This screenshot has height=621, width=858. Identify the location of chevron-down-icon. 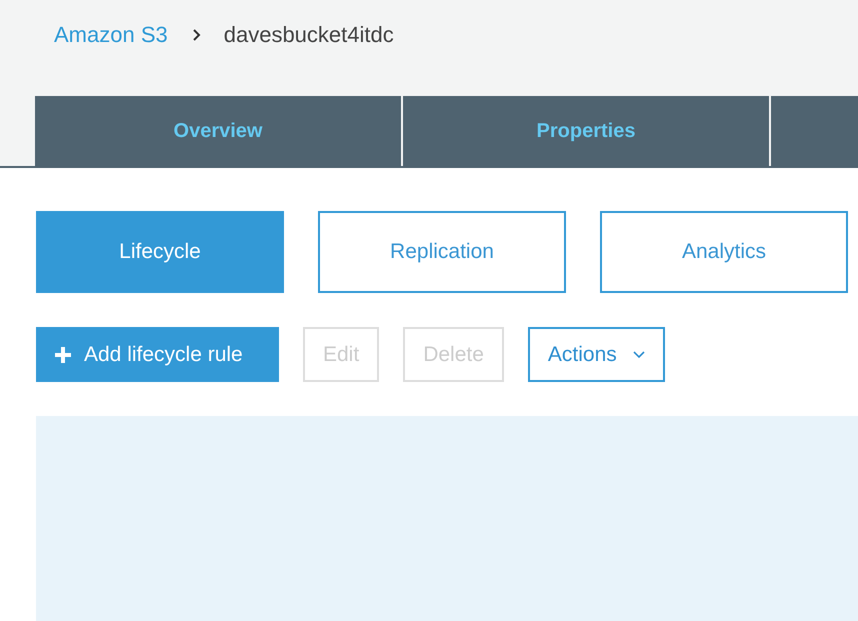
(638, 354).